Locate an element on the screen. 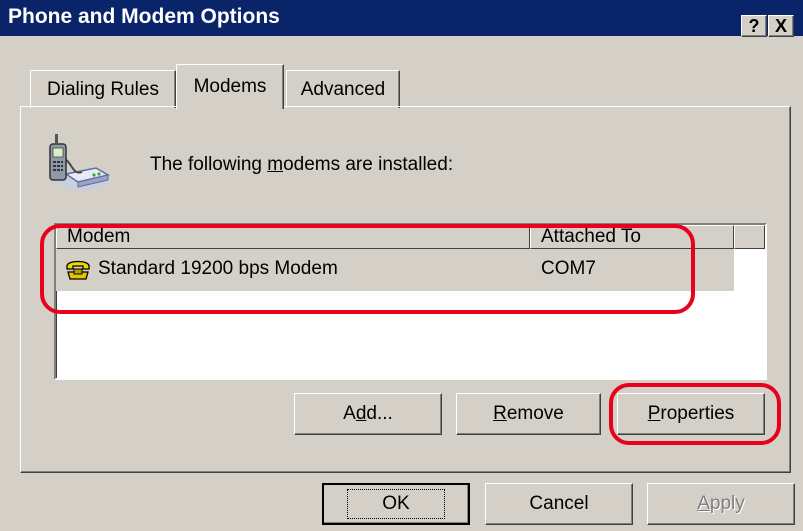 This screenshot has height=531, width=803. close-icon: X is located at coordinates (780, 26).